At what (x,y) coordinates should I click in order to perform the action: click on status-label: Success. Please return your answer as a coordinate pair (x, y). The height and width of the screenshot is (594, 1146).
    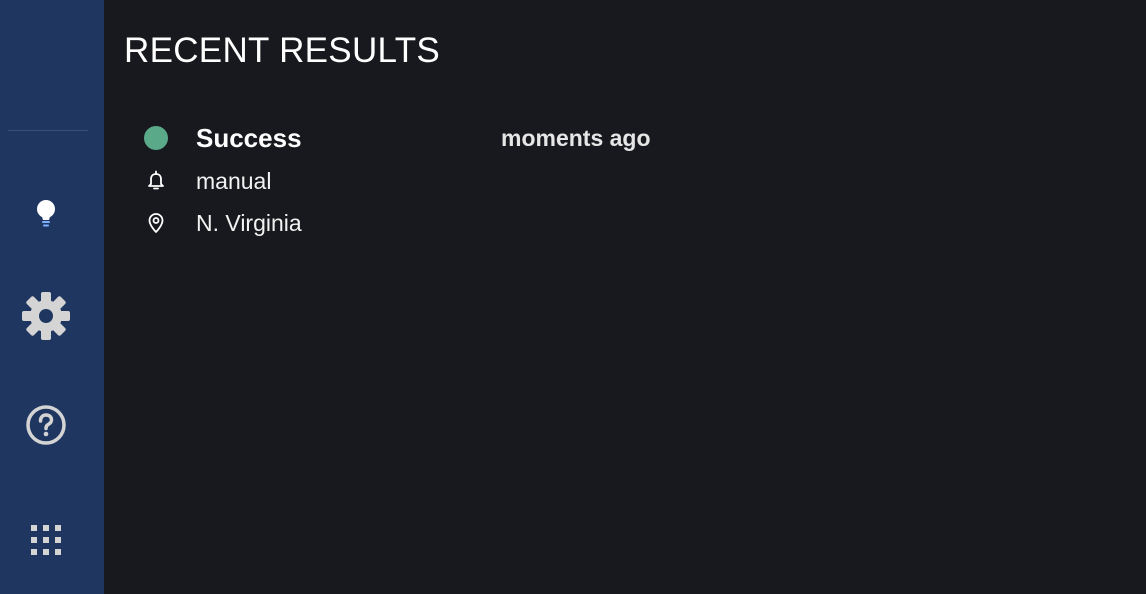
    Looking at the image, I should click on (249, 138).